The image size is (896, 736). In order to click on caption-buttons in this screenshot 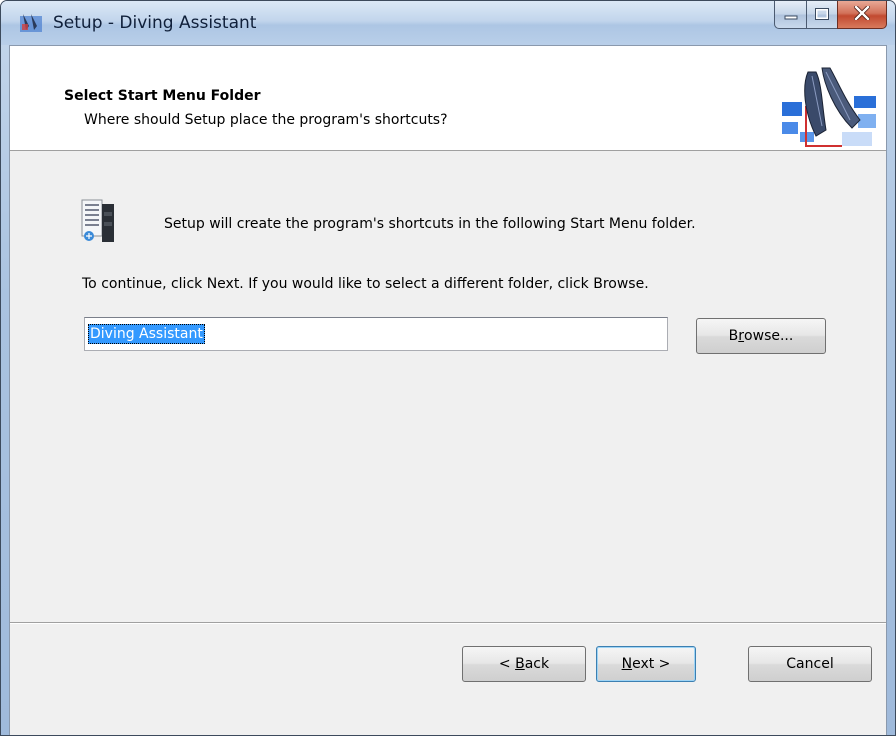, I will do `click(830, 15)`.